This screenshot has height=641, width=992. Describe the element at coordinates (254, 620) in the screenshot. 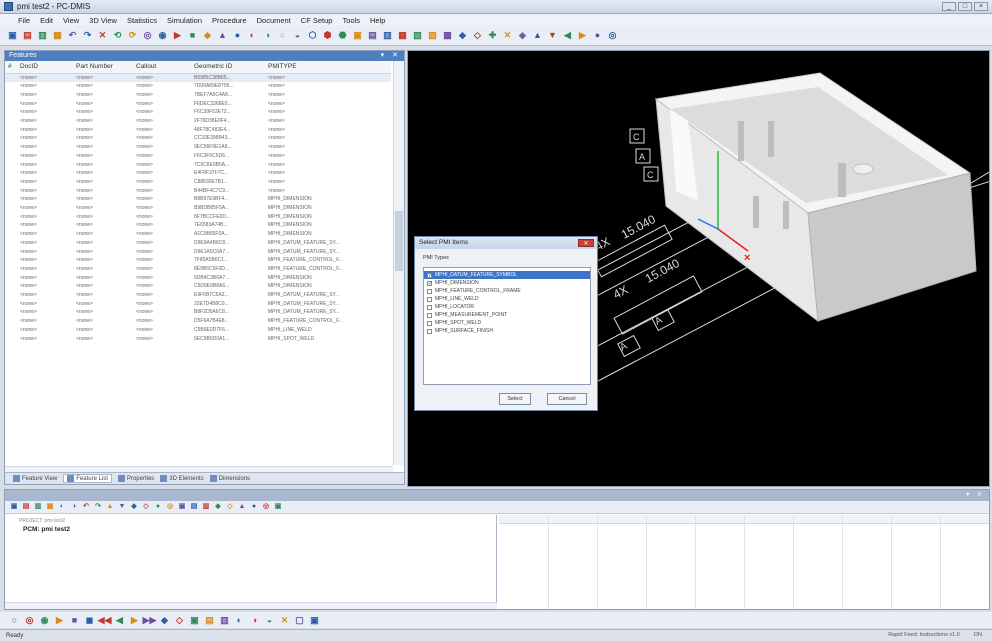

I see `bottom-toolbar-icon-17: ◑` at that location.